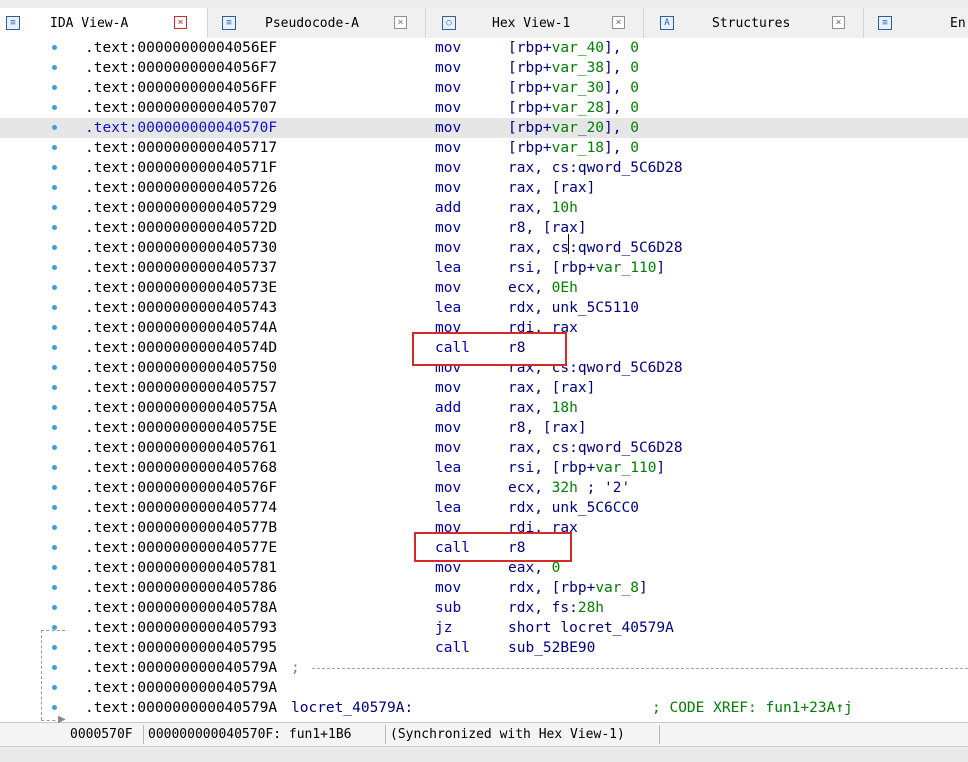 The height and width of the screenshot is (762, 968). What do you see at coordinates (535, 23) in the screenshot?
I see `tab-hex-view-1: ○ Hex View-1 ×` at bounding box center [535, 23].